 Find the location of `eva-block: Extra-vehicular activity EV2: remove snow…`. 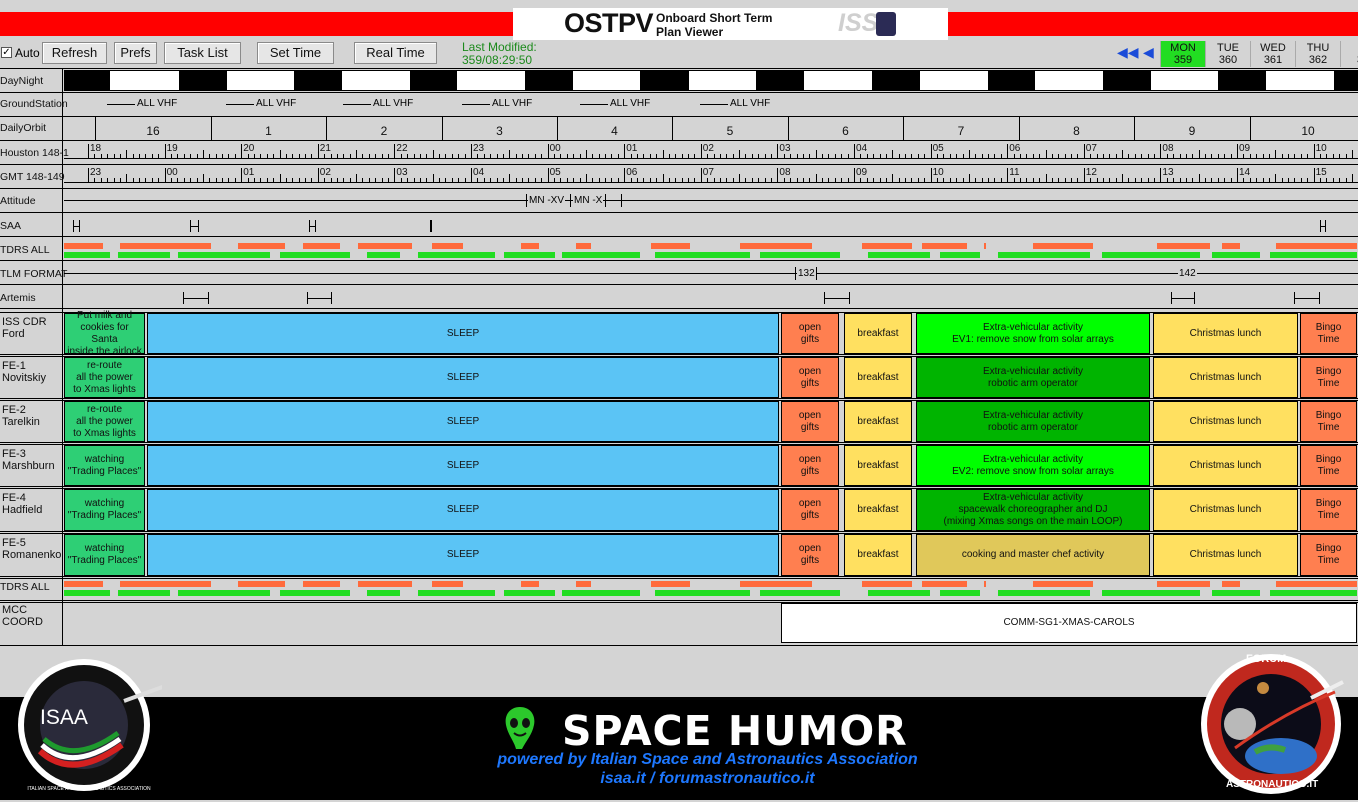

eva-block: Extra-vehicular activity EV2: remove snow… is located at coordinates (1033, 465).